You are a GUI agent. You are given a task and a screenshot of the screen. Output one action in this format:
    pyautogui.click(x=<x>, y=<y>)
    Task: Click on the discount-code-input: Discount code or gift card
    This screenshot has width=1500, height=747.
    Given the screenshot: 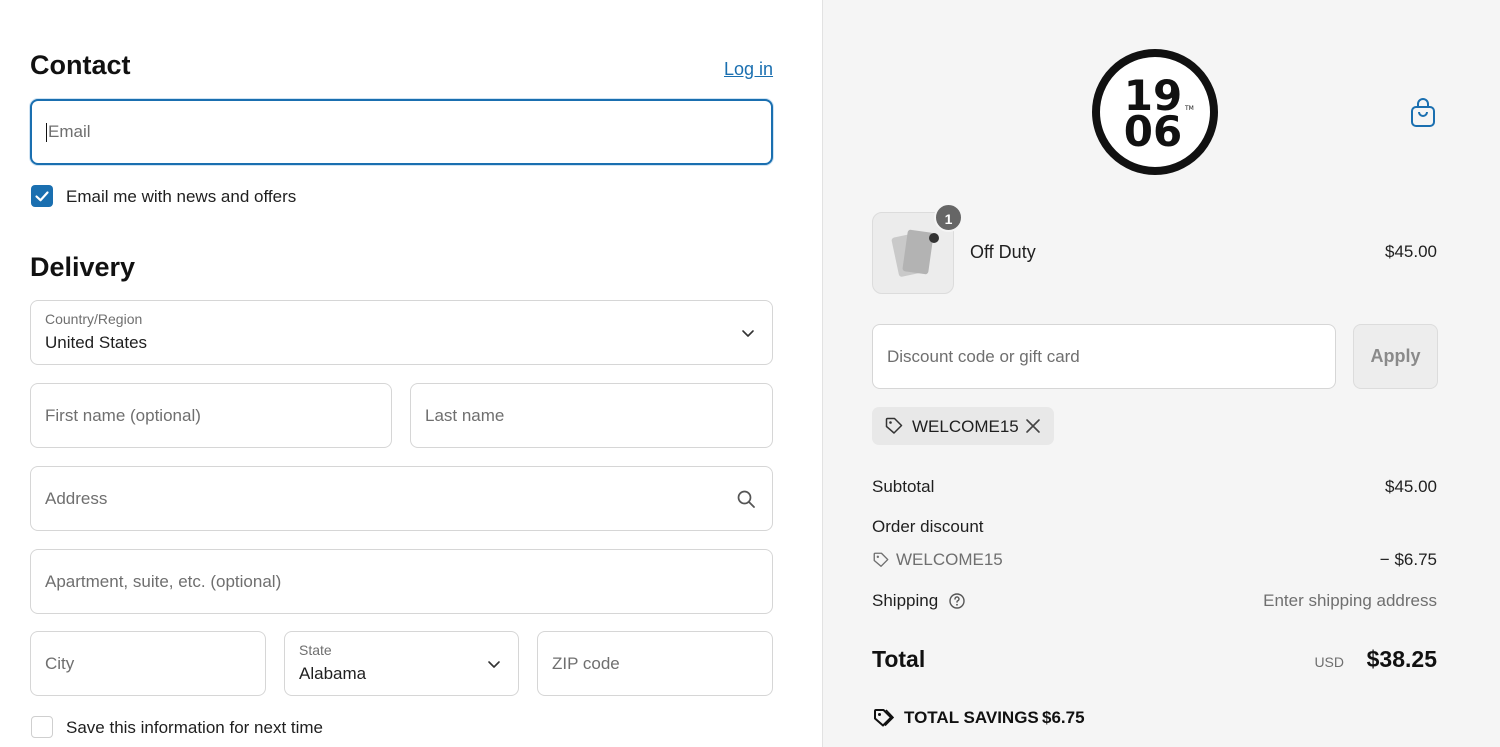 What is the action you would take?
    pyautogui.click(x=1104, y=356)
    